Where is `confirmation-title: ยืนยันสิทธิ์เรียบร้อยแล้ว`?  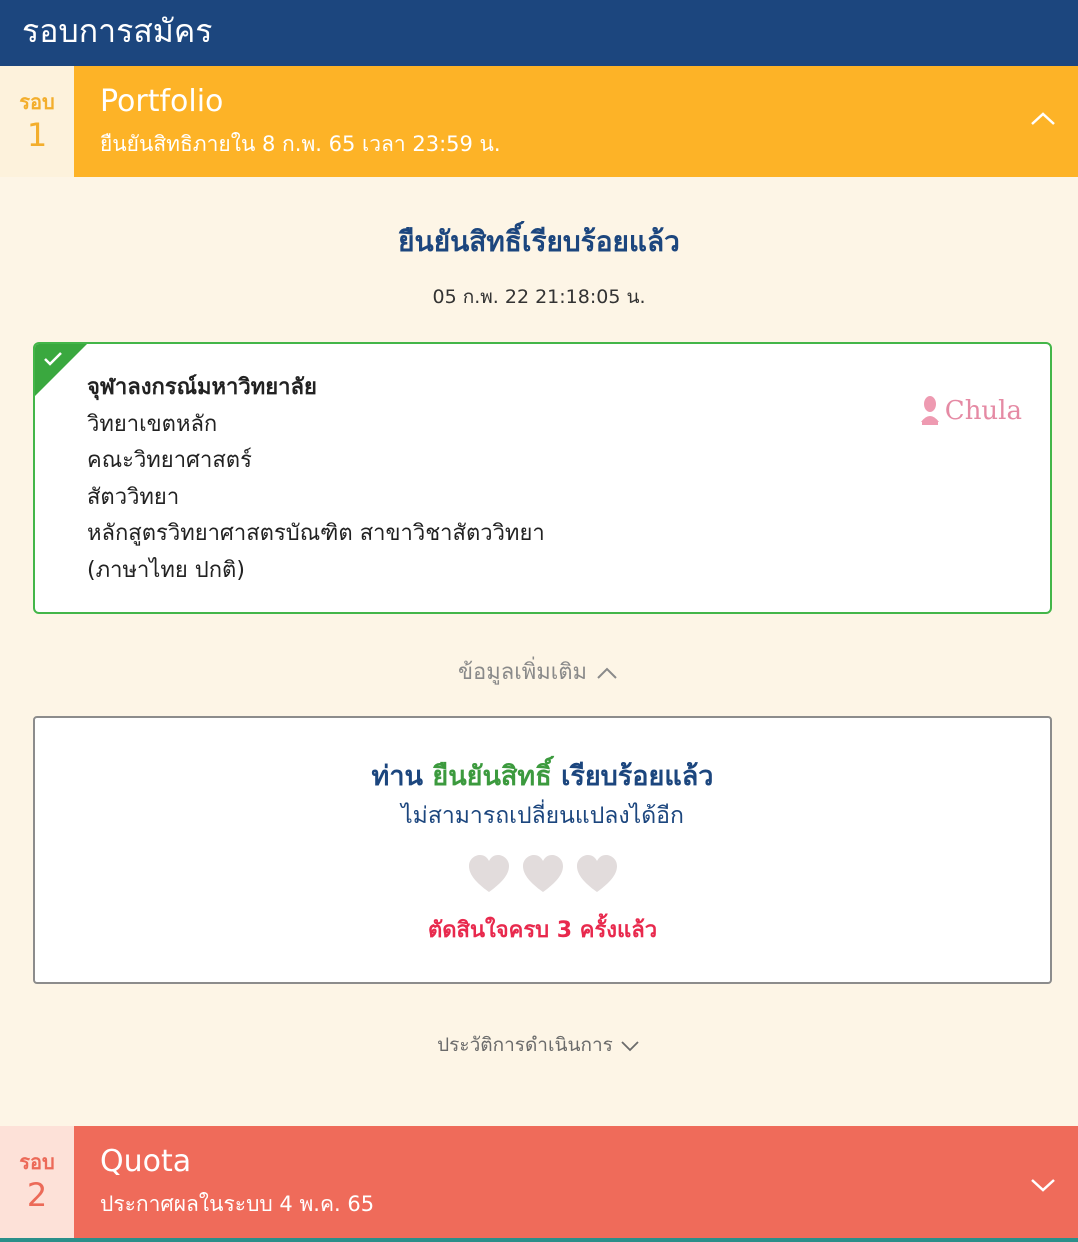 confirmation-title: ยืนยันสิทธิ์เรียบร้อยแล้ว is located at coordinates (539, 241).